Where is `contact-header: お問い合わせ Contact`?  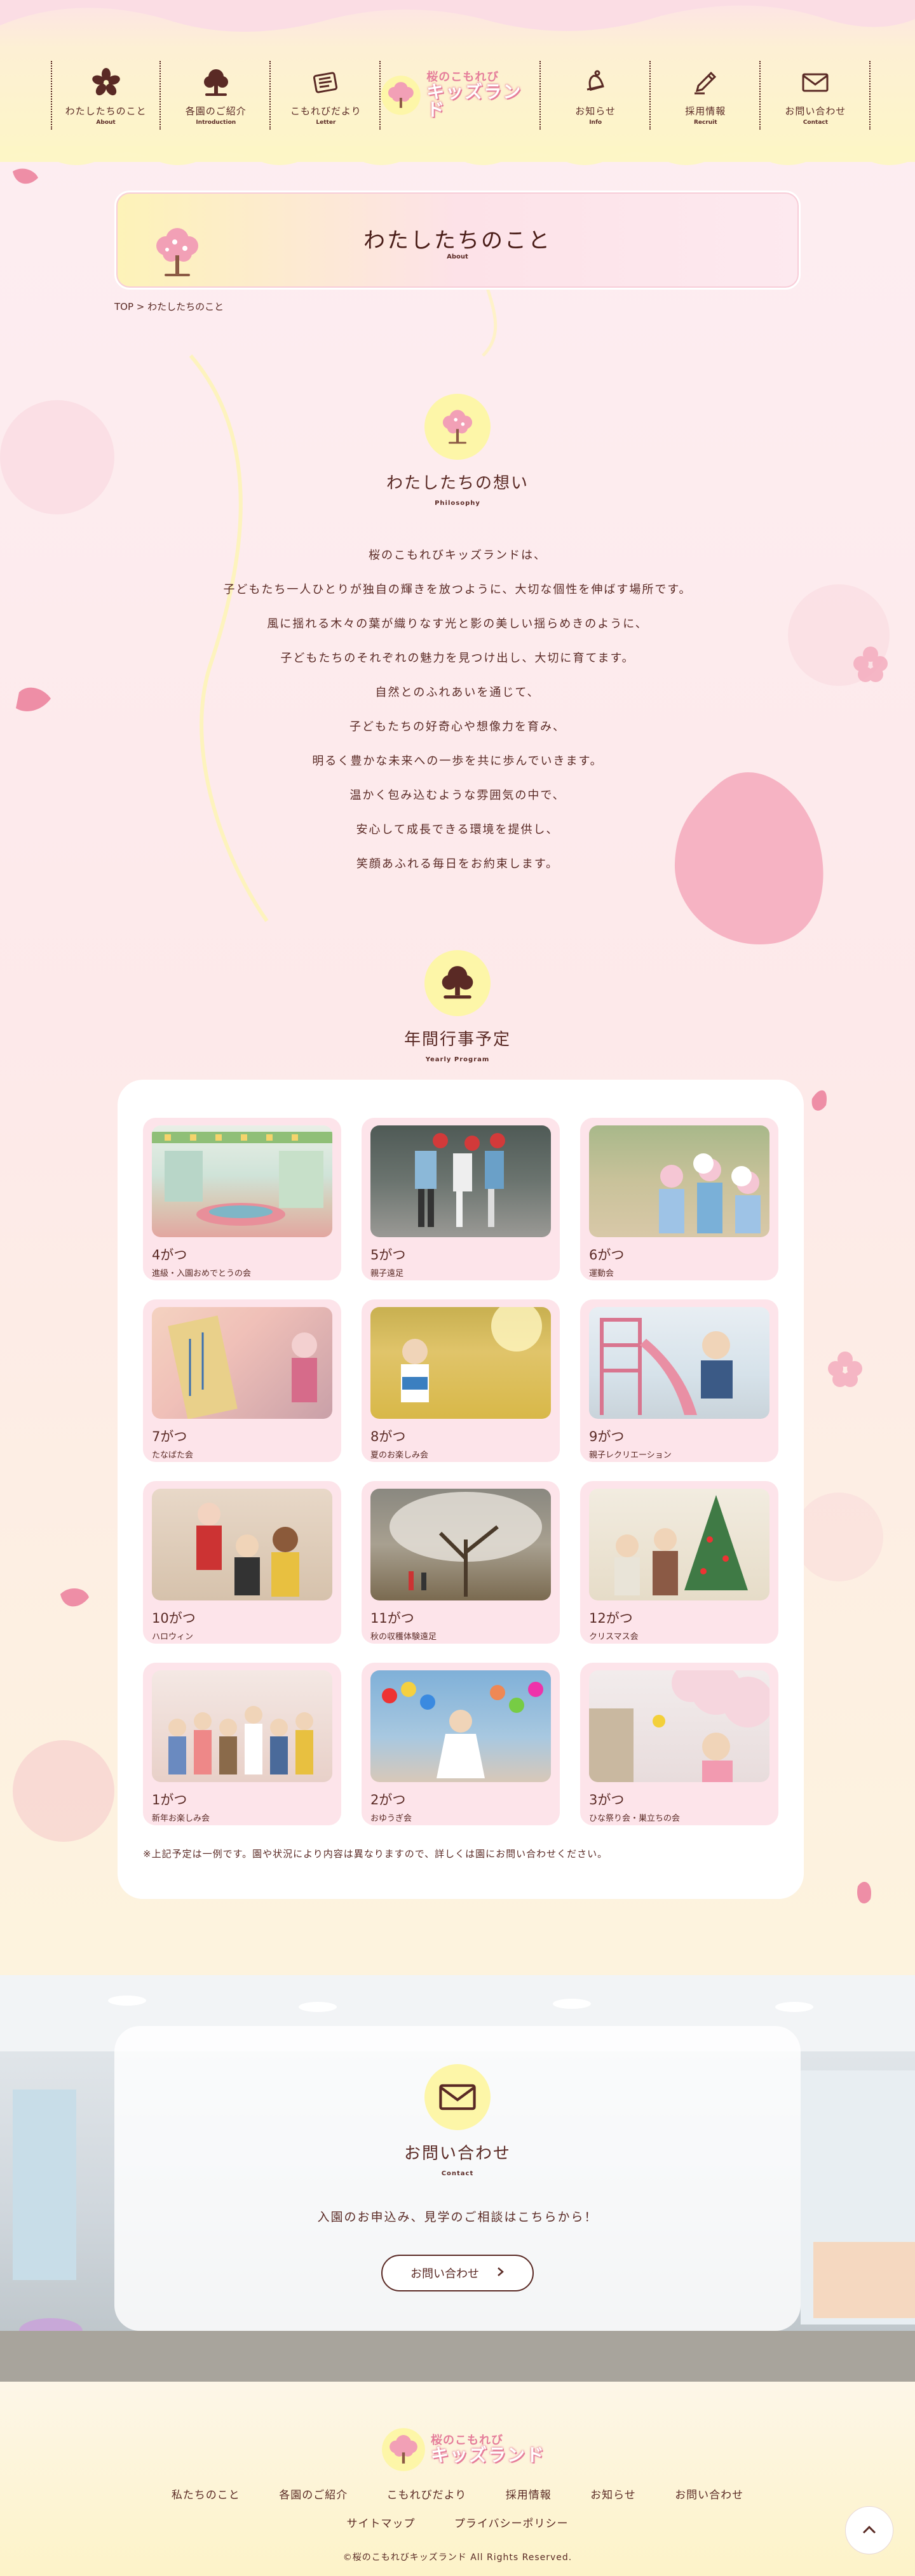 contact-header: お問い合わせ Contact is located at coordinates (457, 2120).